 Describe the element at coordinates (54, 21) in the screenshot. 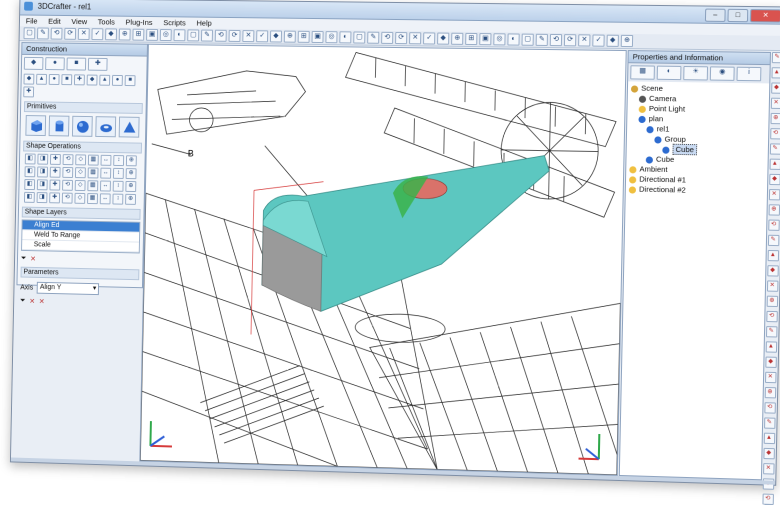

I see `menu-edit: Edit` at that location.